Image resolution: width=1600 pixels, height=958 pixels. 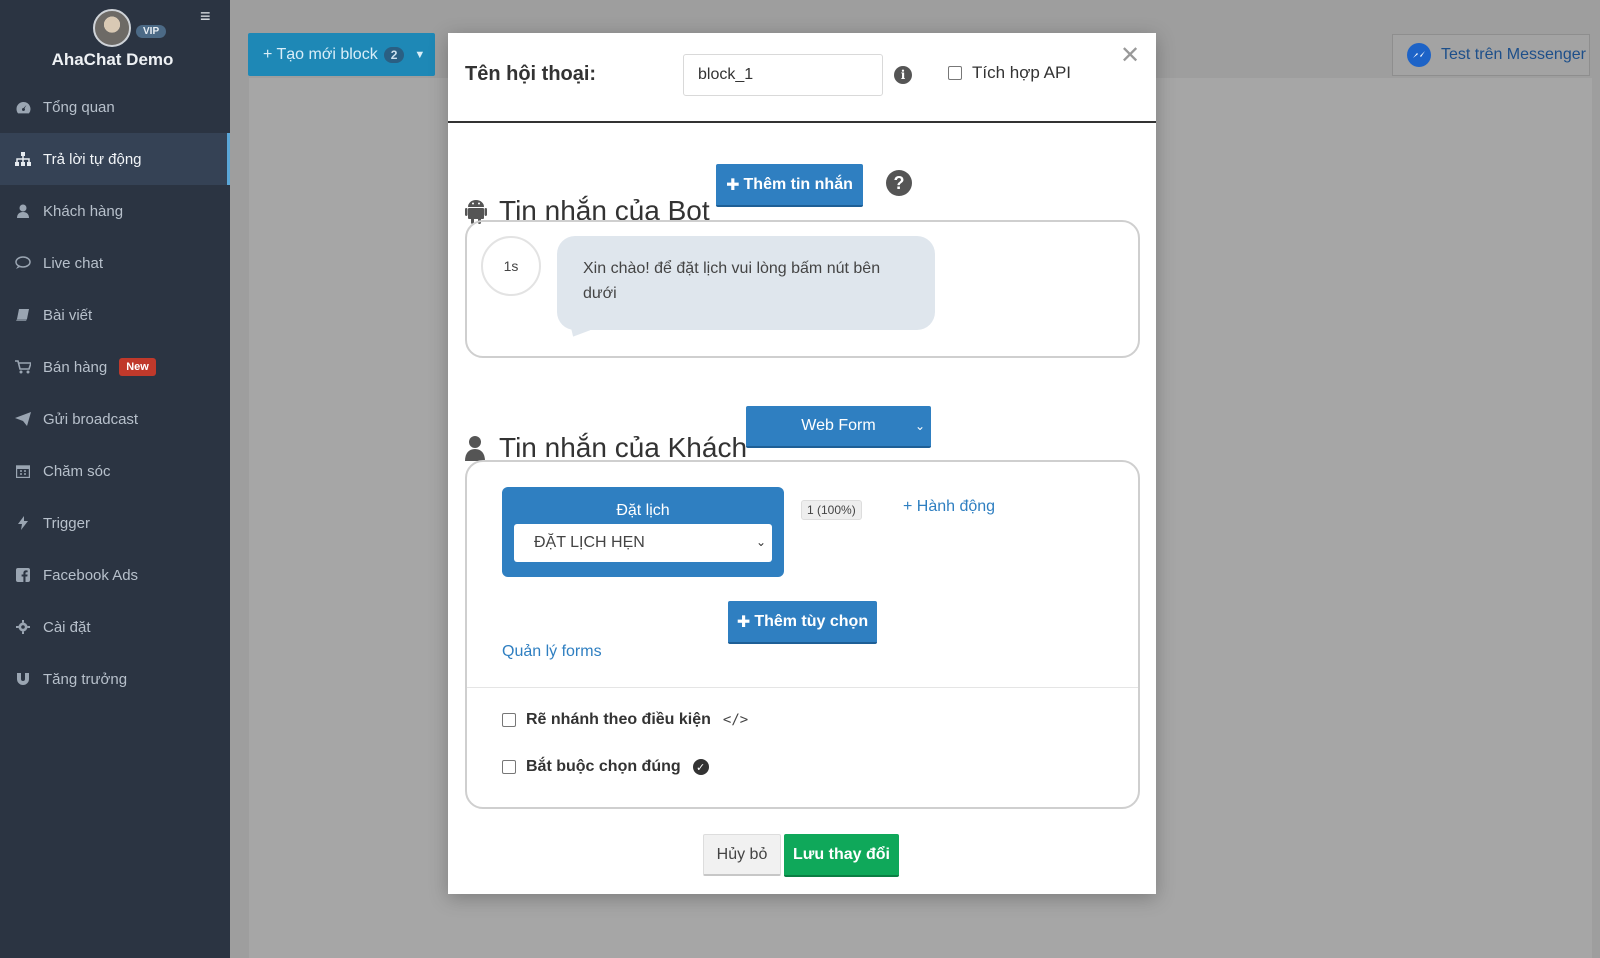 I want to click on new-badge: New, so click(x=137, y=367).